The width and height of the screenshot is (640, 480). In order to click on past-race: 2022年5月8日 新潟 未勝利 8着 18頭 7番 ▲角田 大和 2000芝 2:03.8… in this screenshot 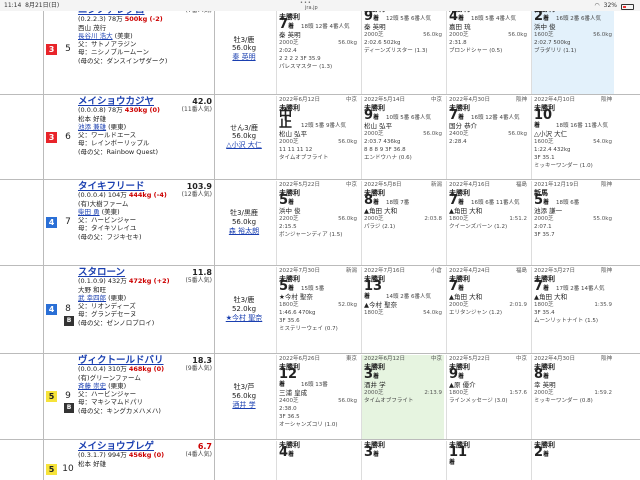, I will do `click(402, 223)`.